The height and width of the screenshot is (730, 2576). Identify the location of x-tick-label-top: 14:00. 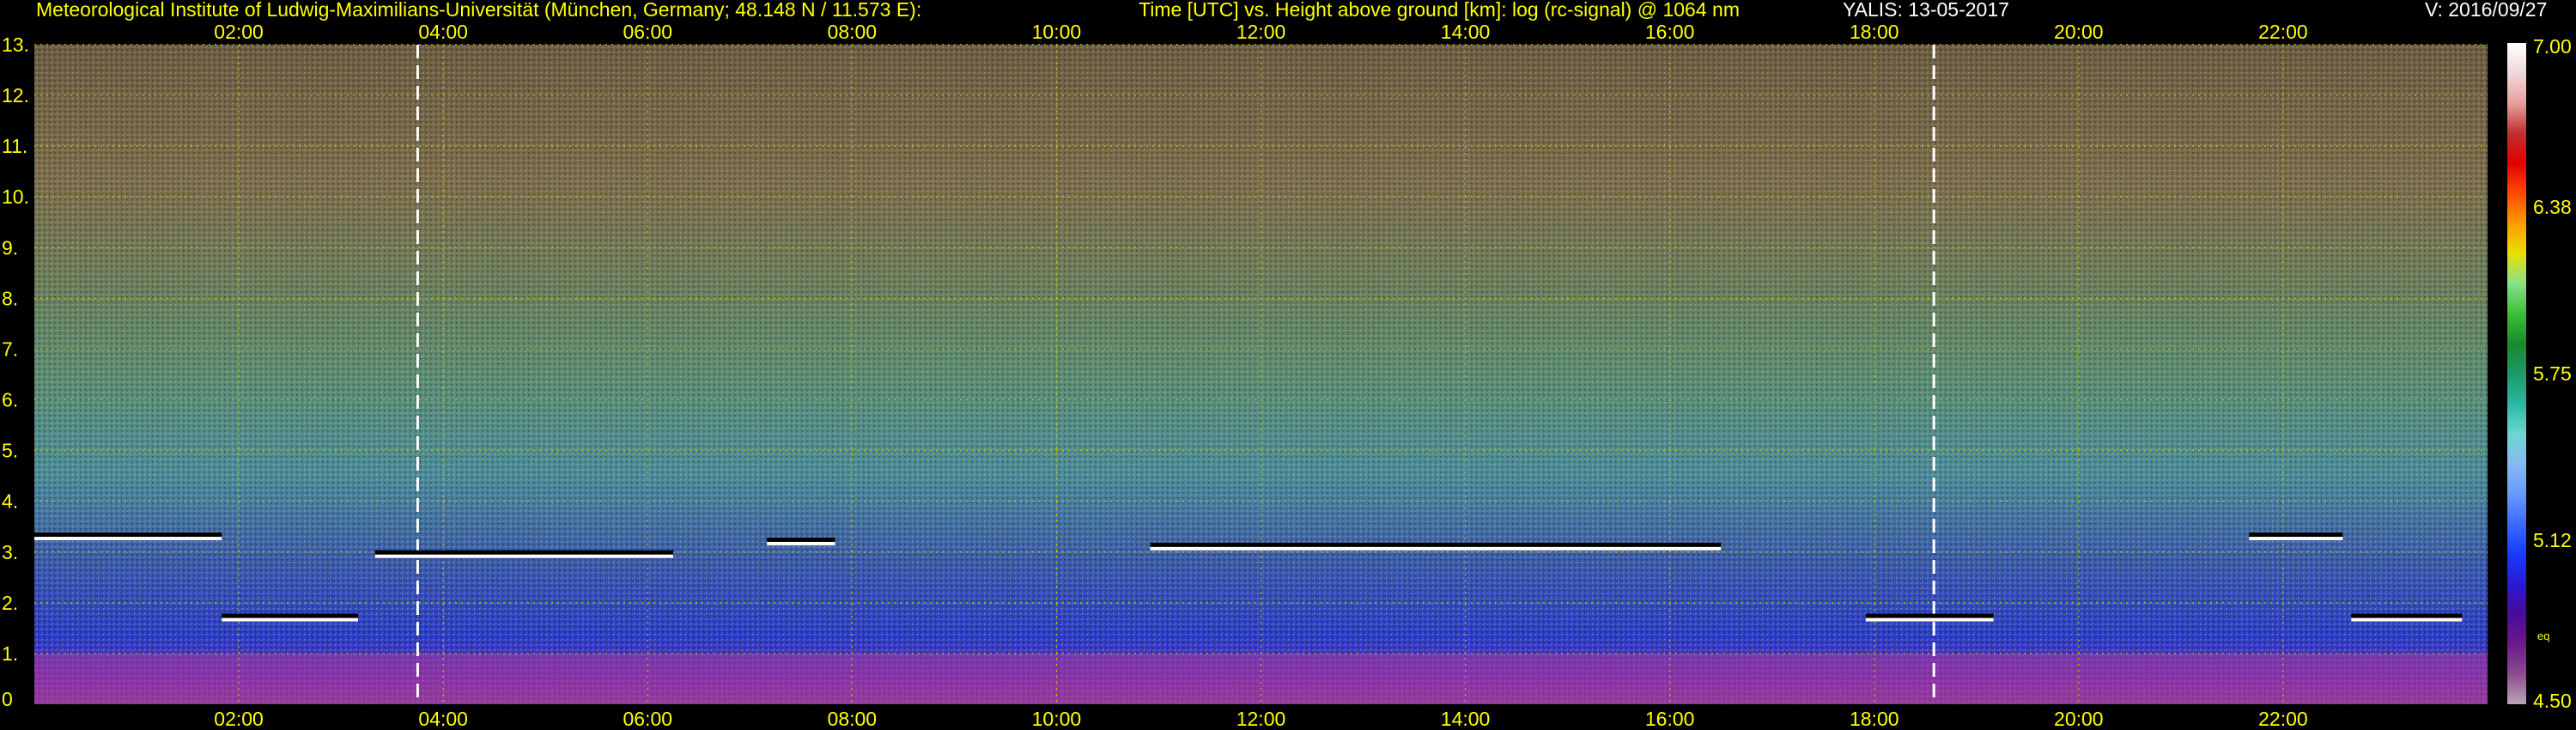
(1466, 32).